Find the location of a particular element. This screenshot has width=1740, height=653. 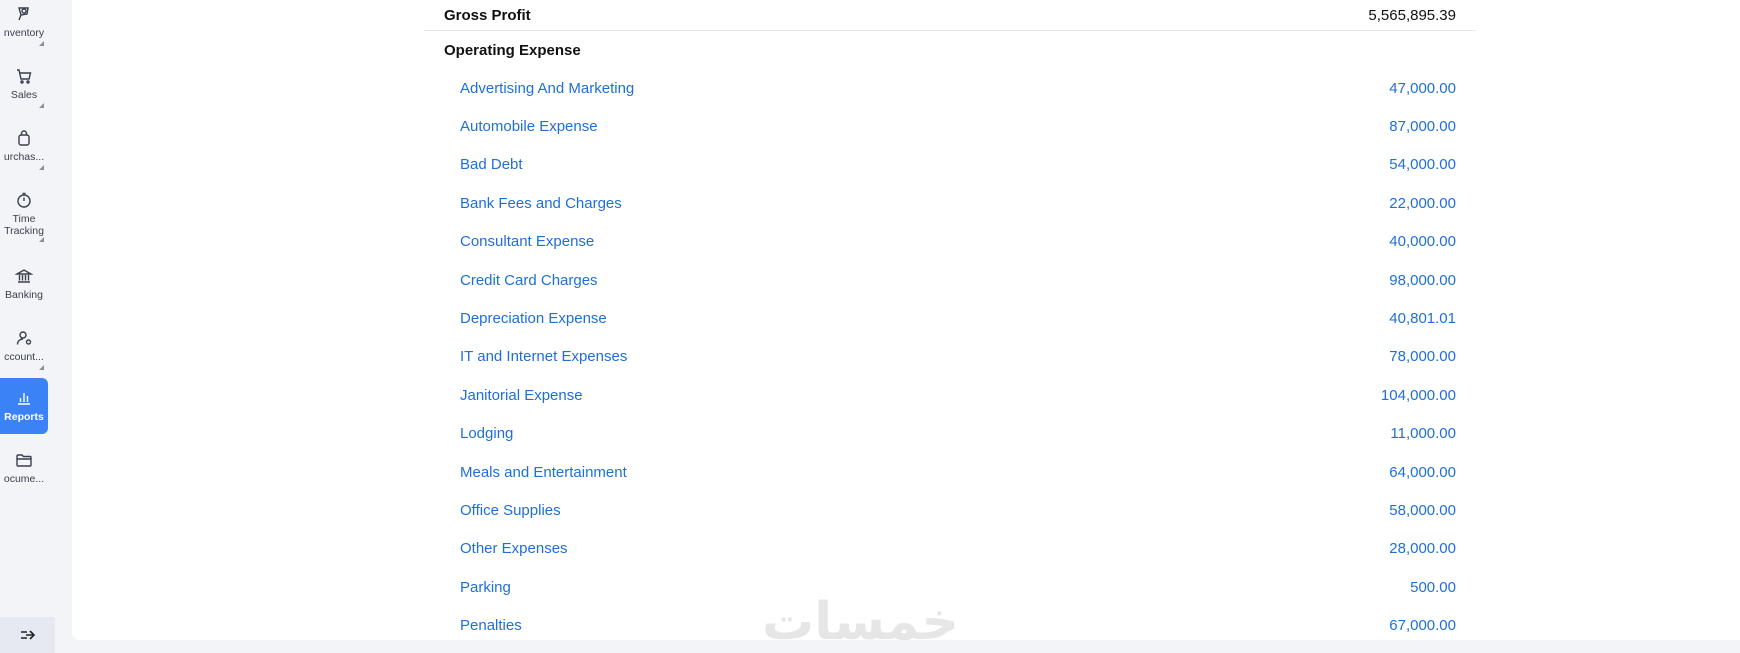

stopwatch-icon is located at coordinates (24, 200).